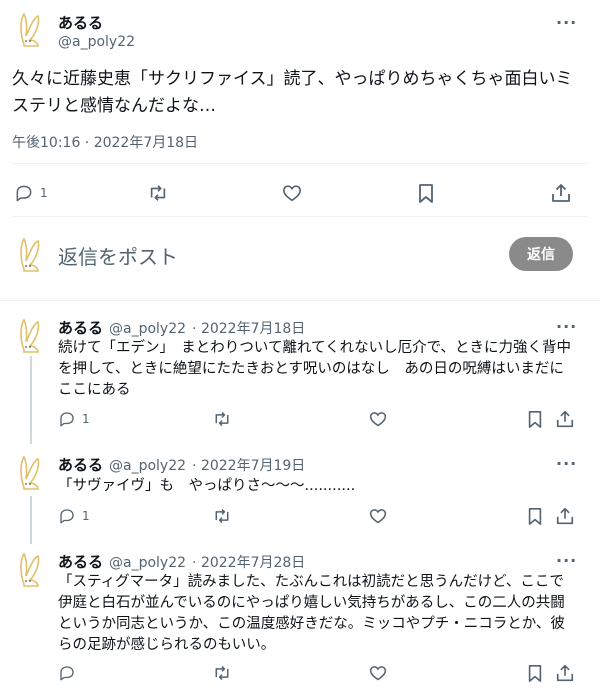 Image resolution: width=600 pixels, height=699 pixels. What do you see at coordinates (80, 22) in the screenshot?
I see `author-name: あるる` at bounding box center [80, 22].